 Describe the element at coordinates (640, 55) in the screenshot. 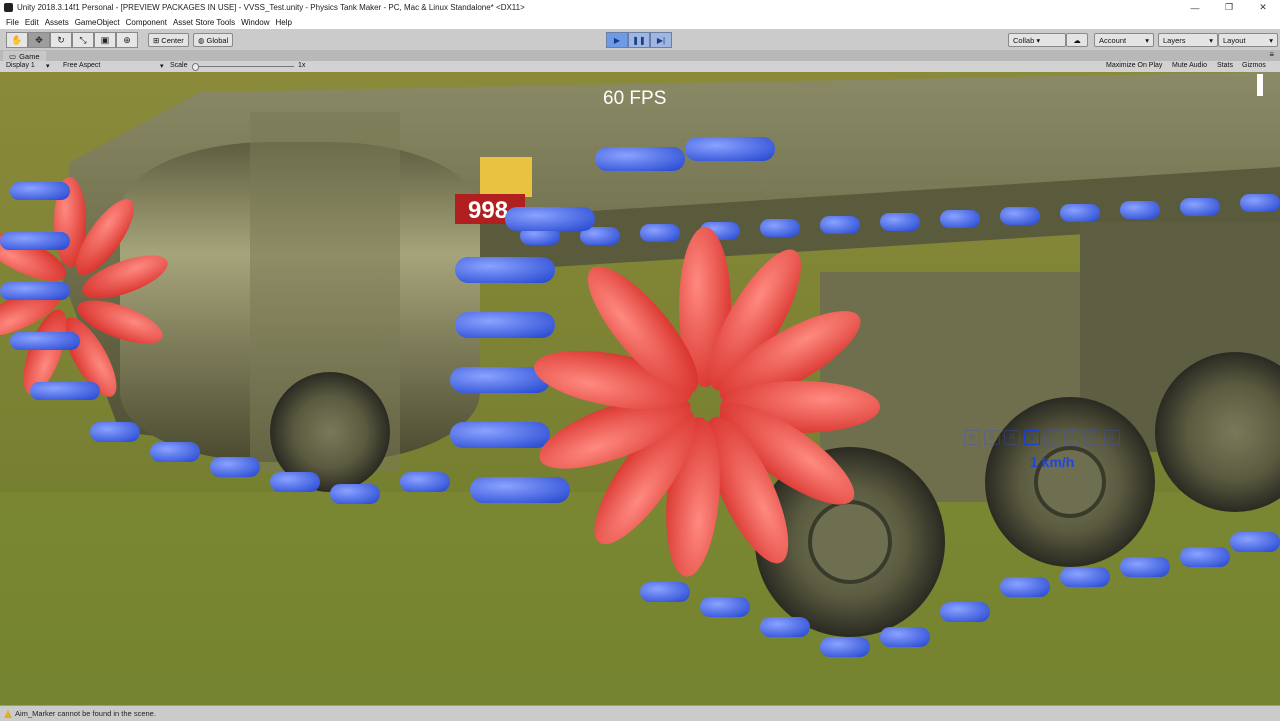

I see `game-tab-bar: ▭ Game ≡` at that location.